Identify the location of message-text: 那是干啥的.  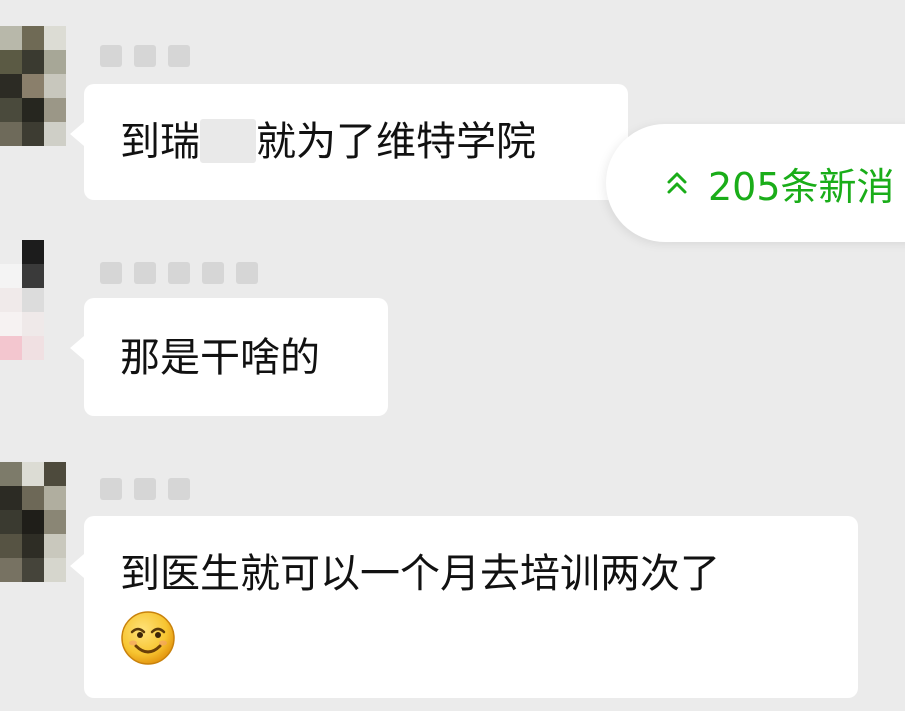
(220, 358).